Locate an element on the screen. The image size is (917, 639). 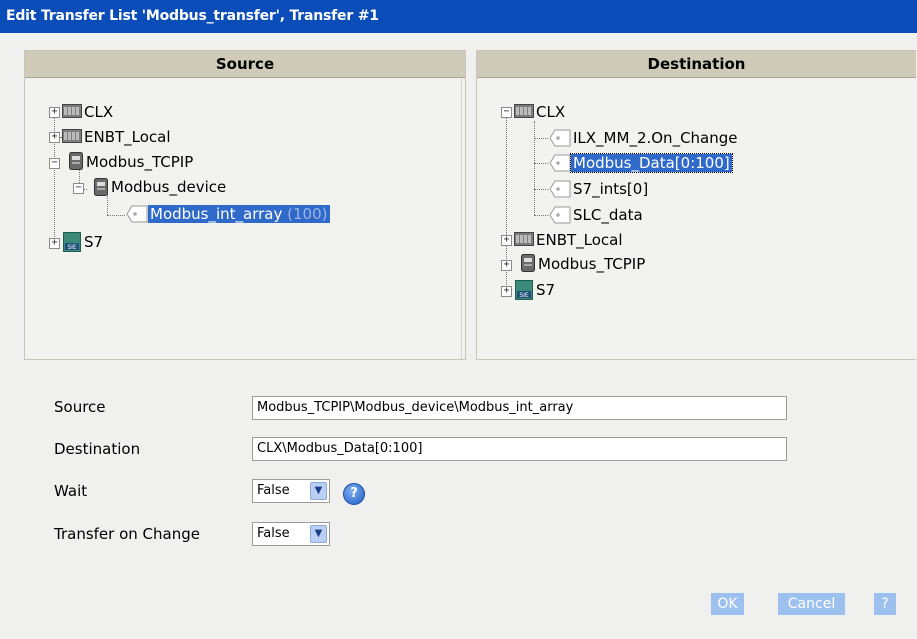
help-icon: ? is located at coordinates (354, 494).